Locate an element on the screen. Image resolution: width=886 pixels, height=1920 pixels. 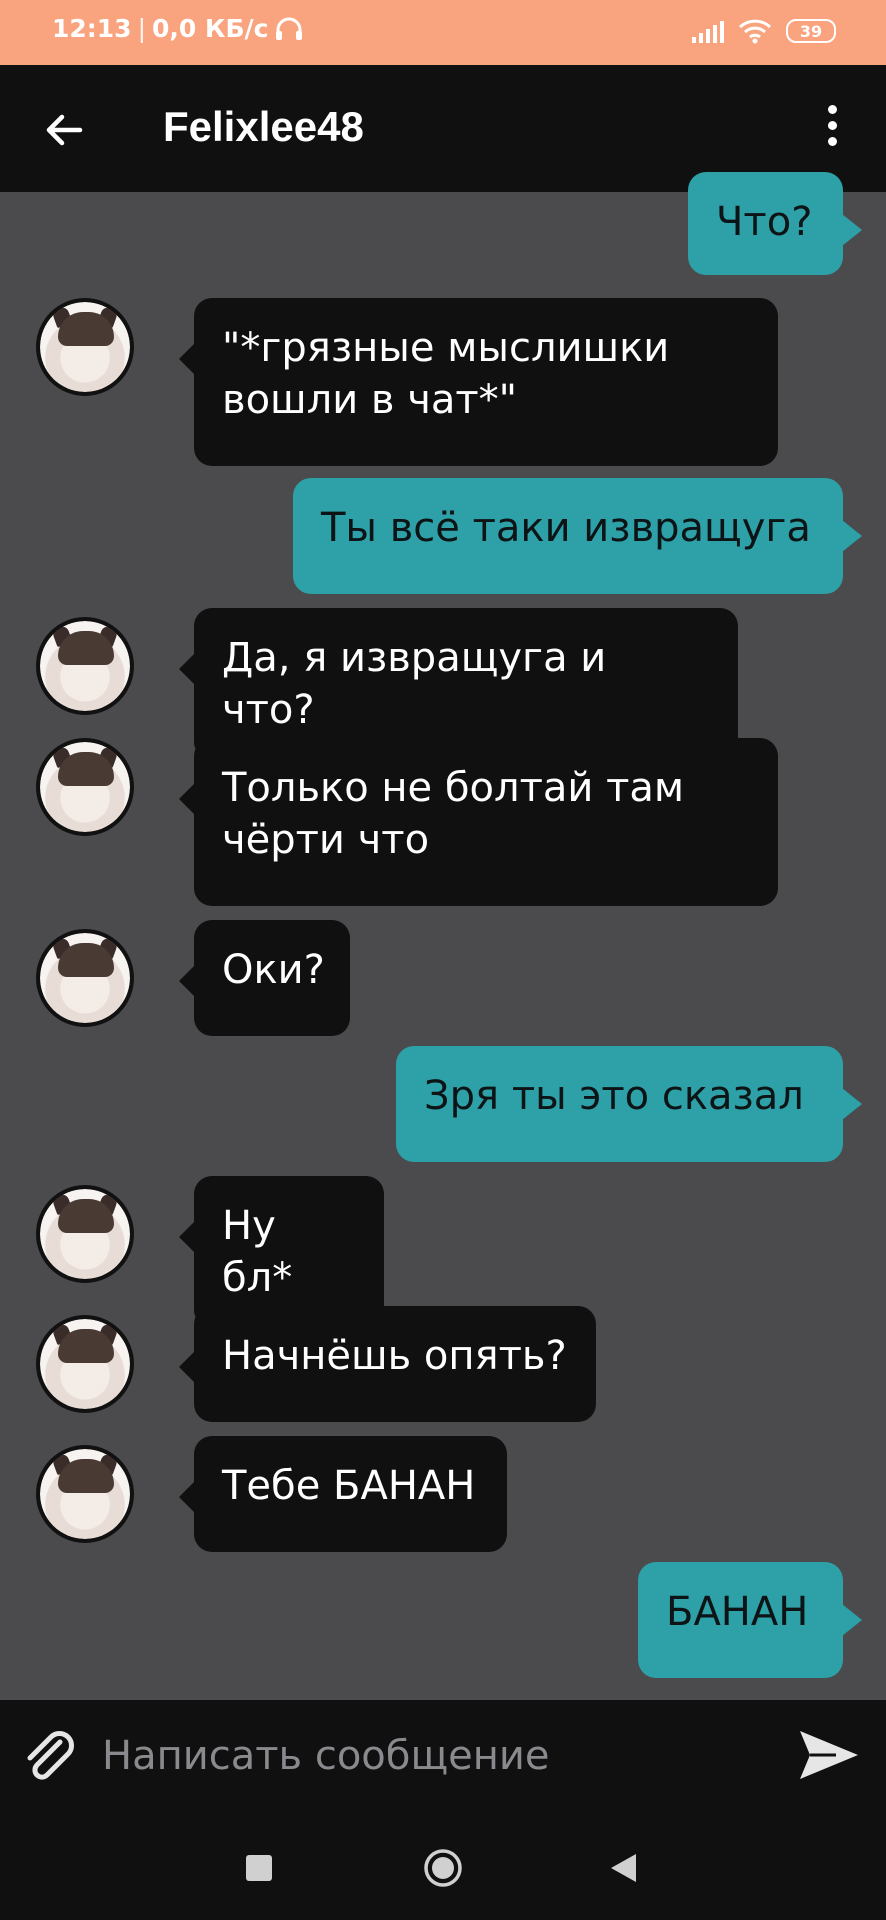
system-nav-bar is located at coordinates (443, 1865).